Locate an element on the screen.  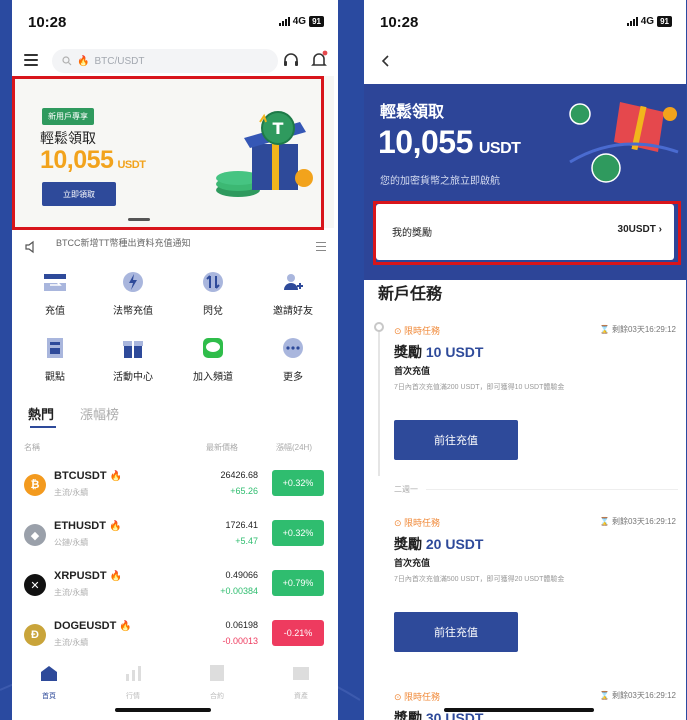
back-arrow-icon is located at coordinates (386, 61).